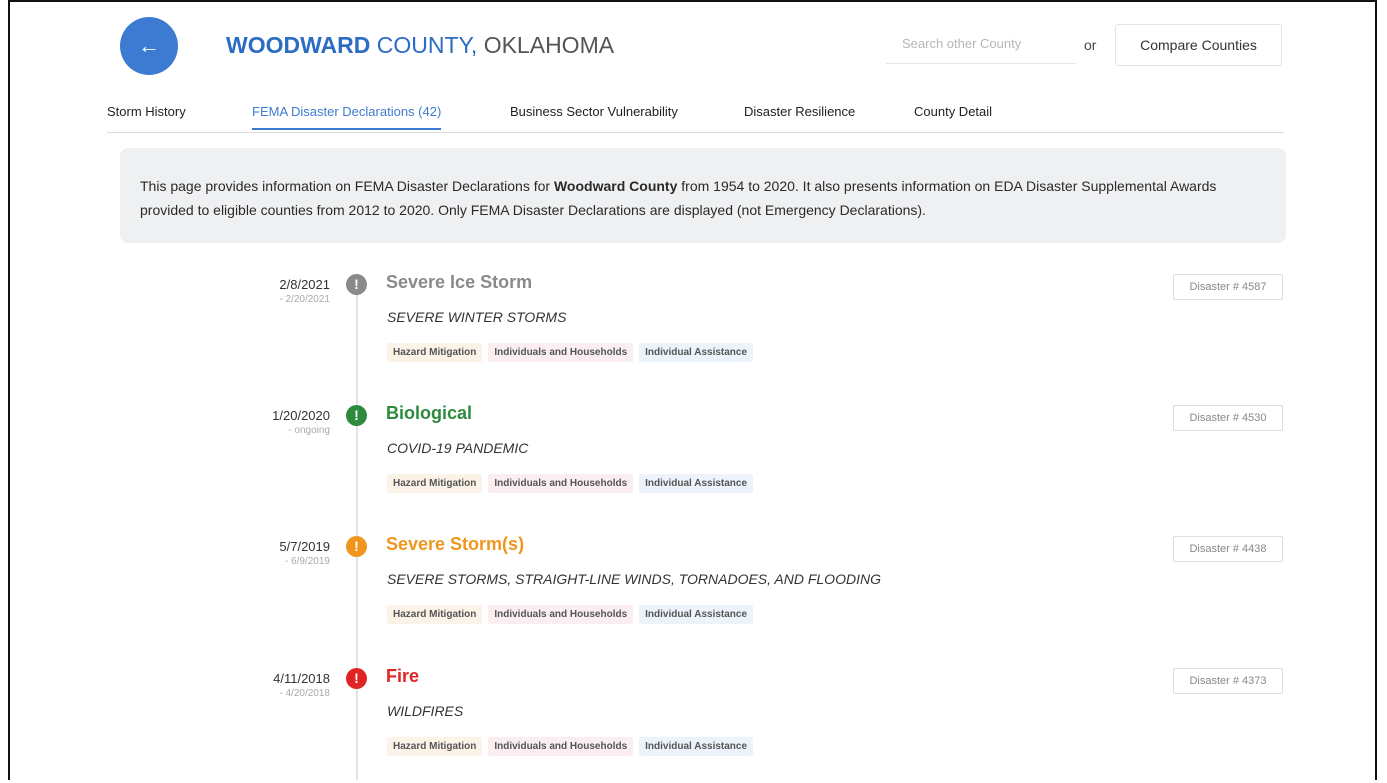 This screenshot has height=783, width=1387. I want to click on event-subtitle: WILDFIRES, so click(425, 711).